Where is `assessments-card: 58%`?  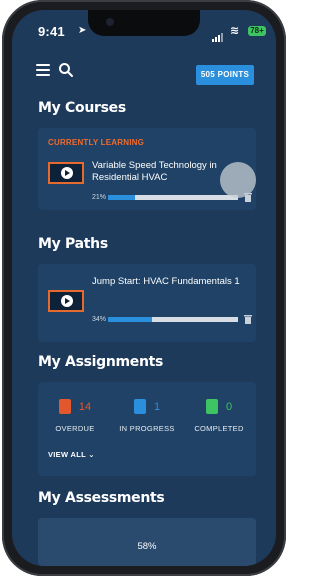 assessments-card: 58% is located at coordinates (147, 542).